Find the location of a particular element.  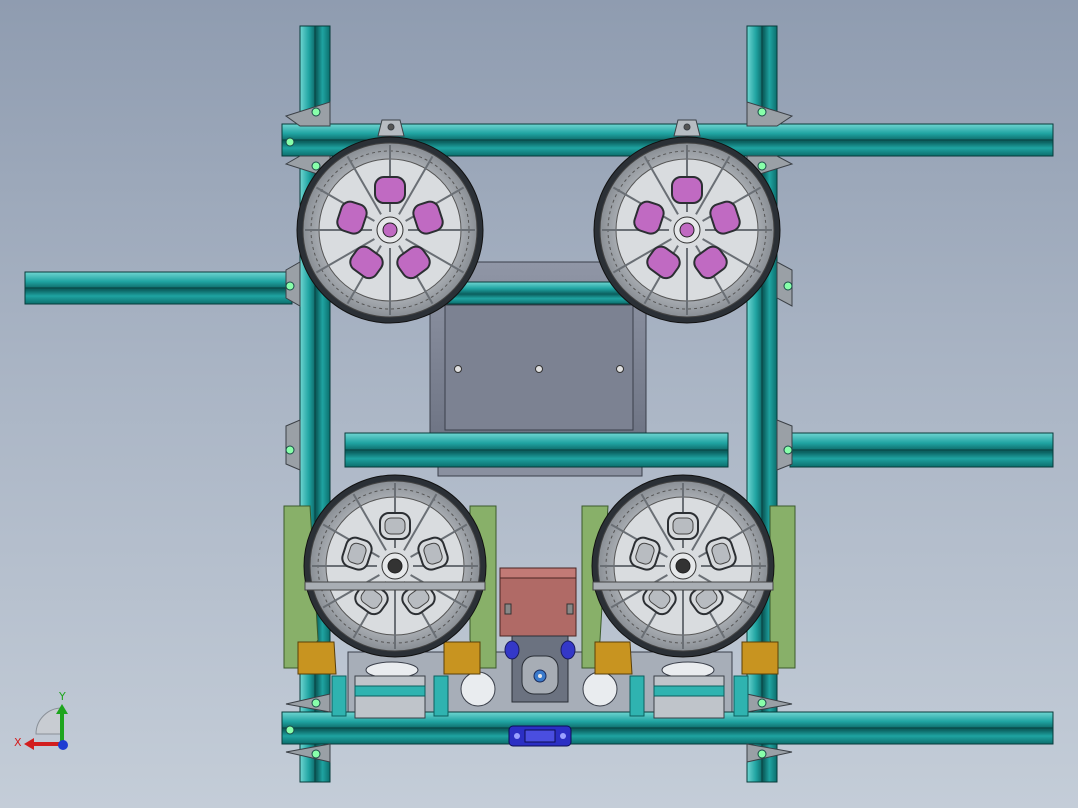

front-right-wheel is located at coordinates (687, 230).